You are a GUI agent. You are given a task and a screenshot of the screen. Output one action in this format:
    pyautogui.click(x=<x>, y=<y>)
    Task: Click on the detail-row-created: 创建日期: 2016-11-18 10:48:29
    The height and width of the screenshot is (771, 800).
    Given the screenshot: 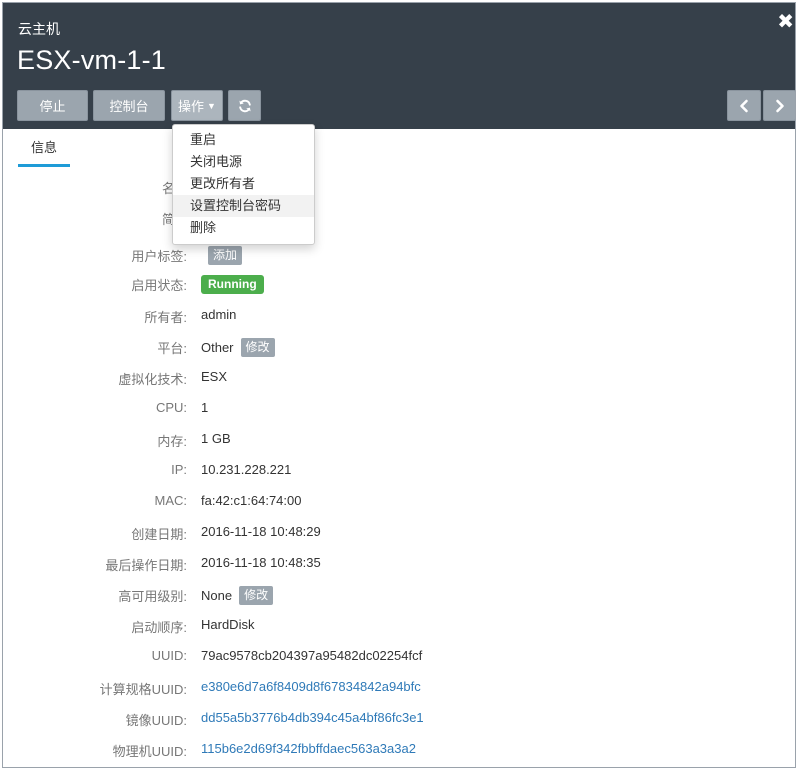 What is the action you would take?
    pyautogui.click(x=398, y=534)
    